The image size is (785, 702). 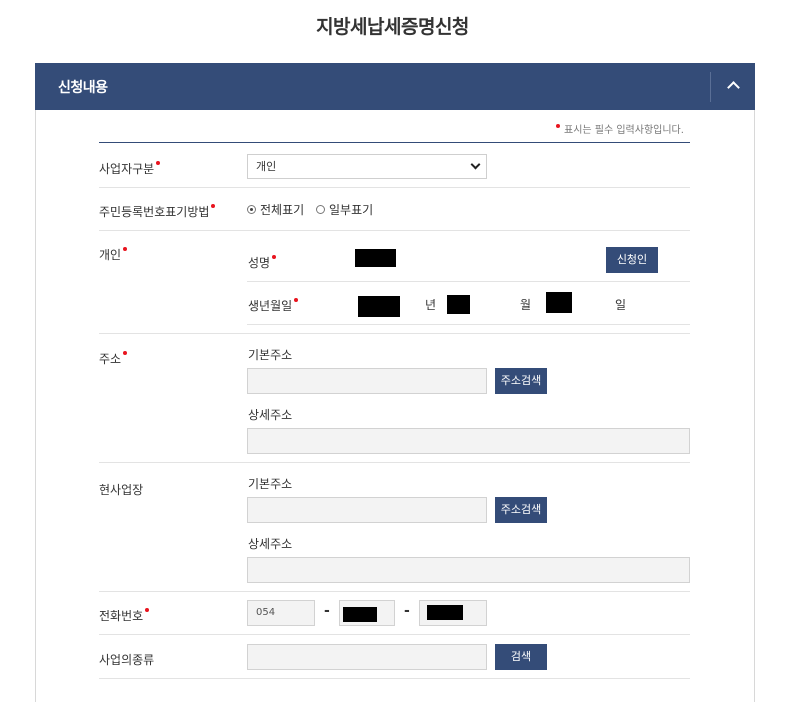 What do you see at coordinates (275, 209) in the screenshot?
I see `radio-full-display: 전체표기` at bounding box center [275, 209].